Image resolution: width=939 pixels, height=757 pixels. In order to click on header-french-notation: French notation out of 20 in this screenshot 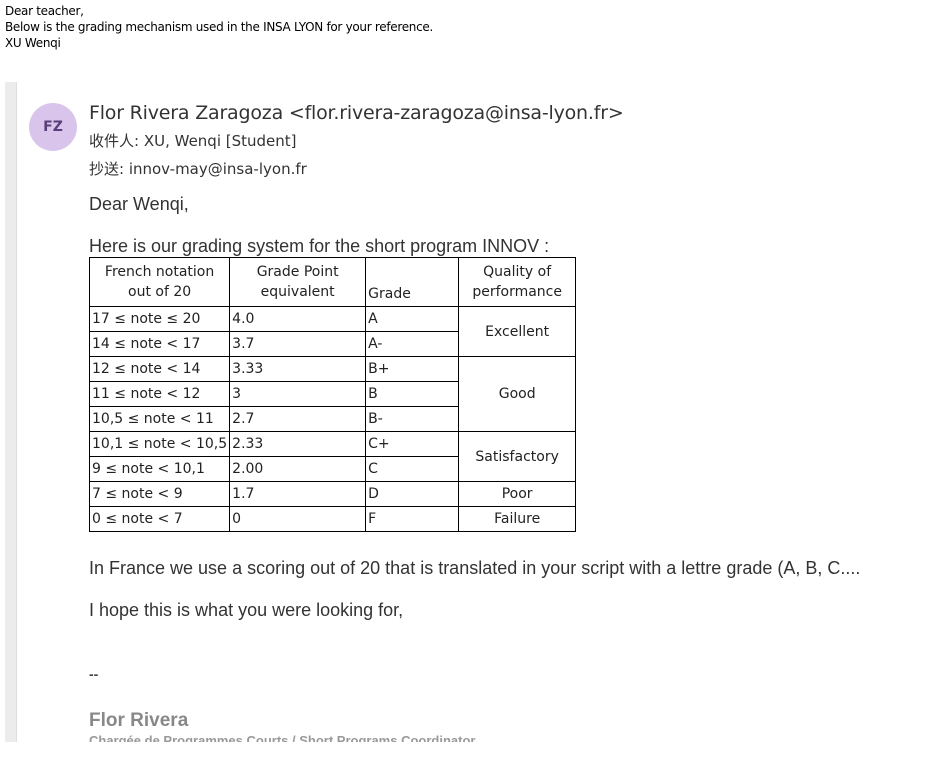, I will do `click(159, 282)`.